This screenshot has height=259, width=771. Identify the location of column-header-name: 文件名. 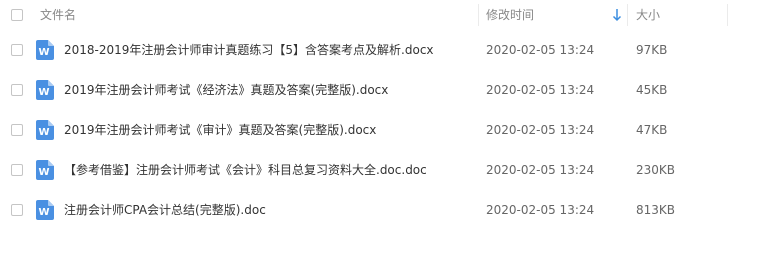
(58, 15).